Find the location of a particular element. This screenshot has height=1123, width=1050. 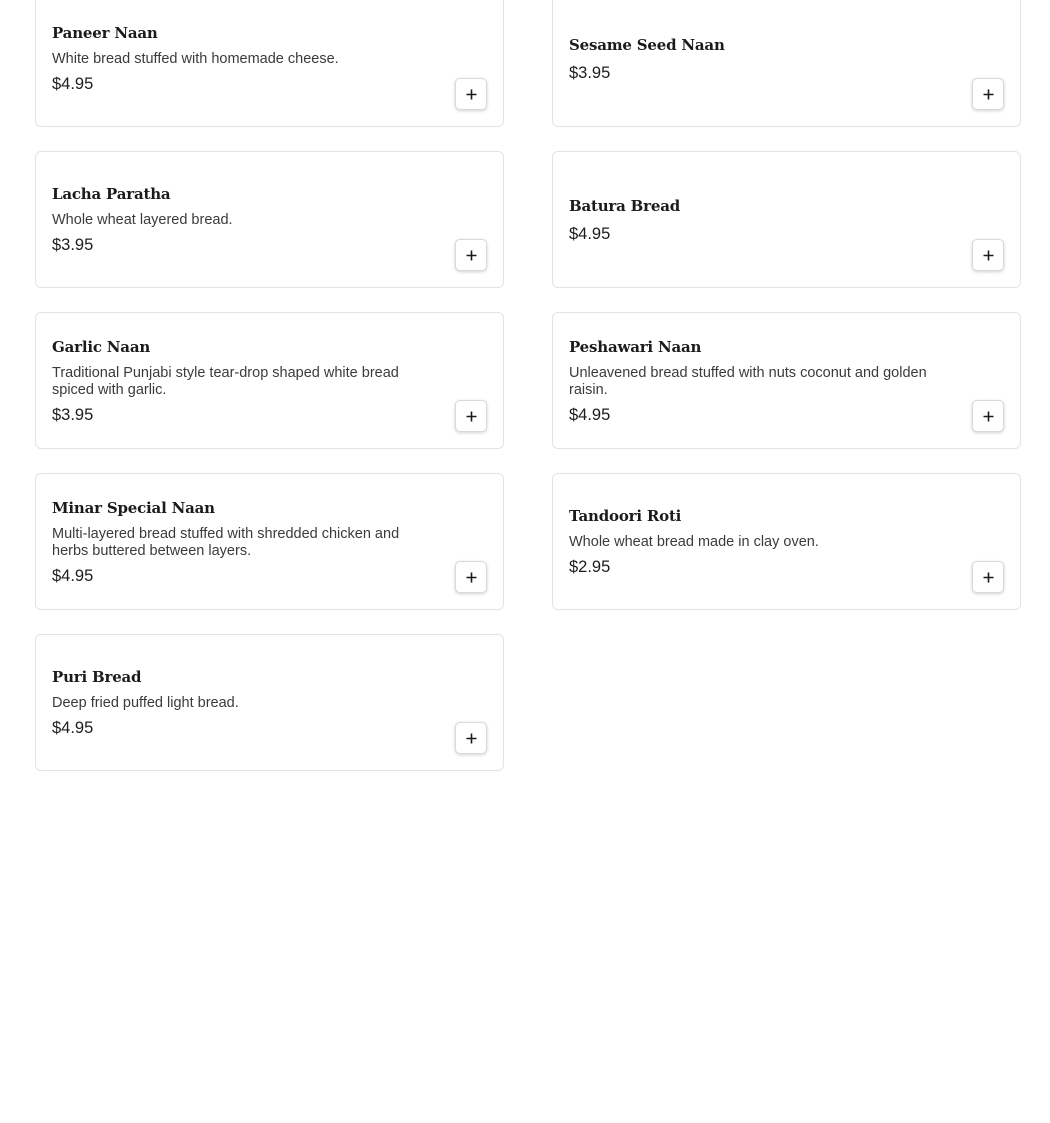

item-description: Whole wheat bread made in clay oven. is located at coordinates (694, 542).